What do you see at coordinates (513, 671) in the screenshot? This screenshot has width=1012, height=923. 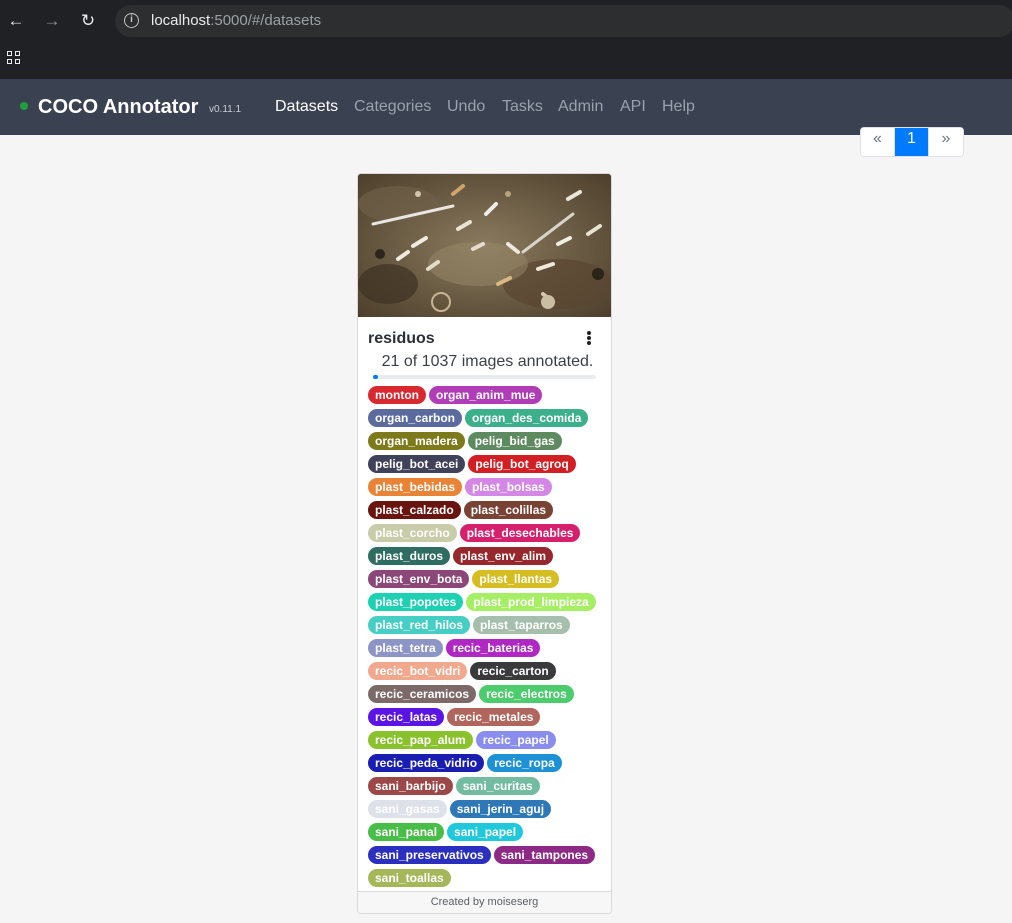 I see `category-tag: recic_carton` at bounding box center [513, 671].